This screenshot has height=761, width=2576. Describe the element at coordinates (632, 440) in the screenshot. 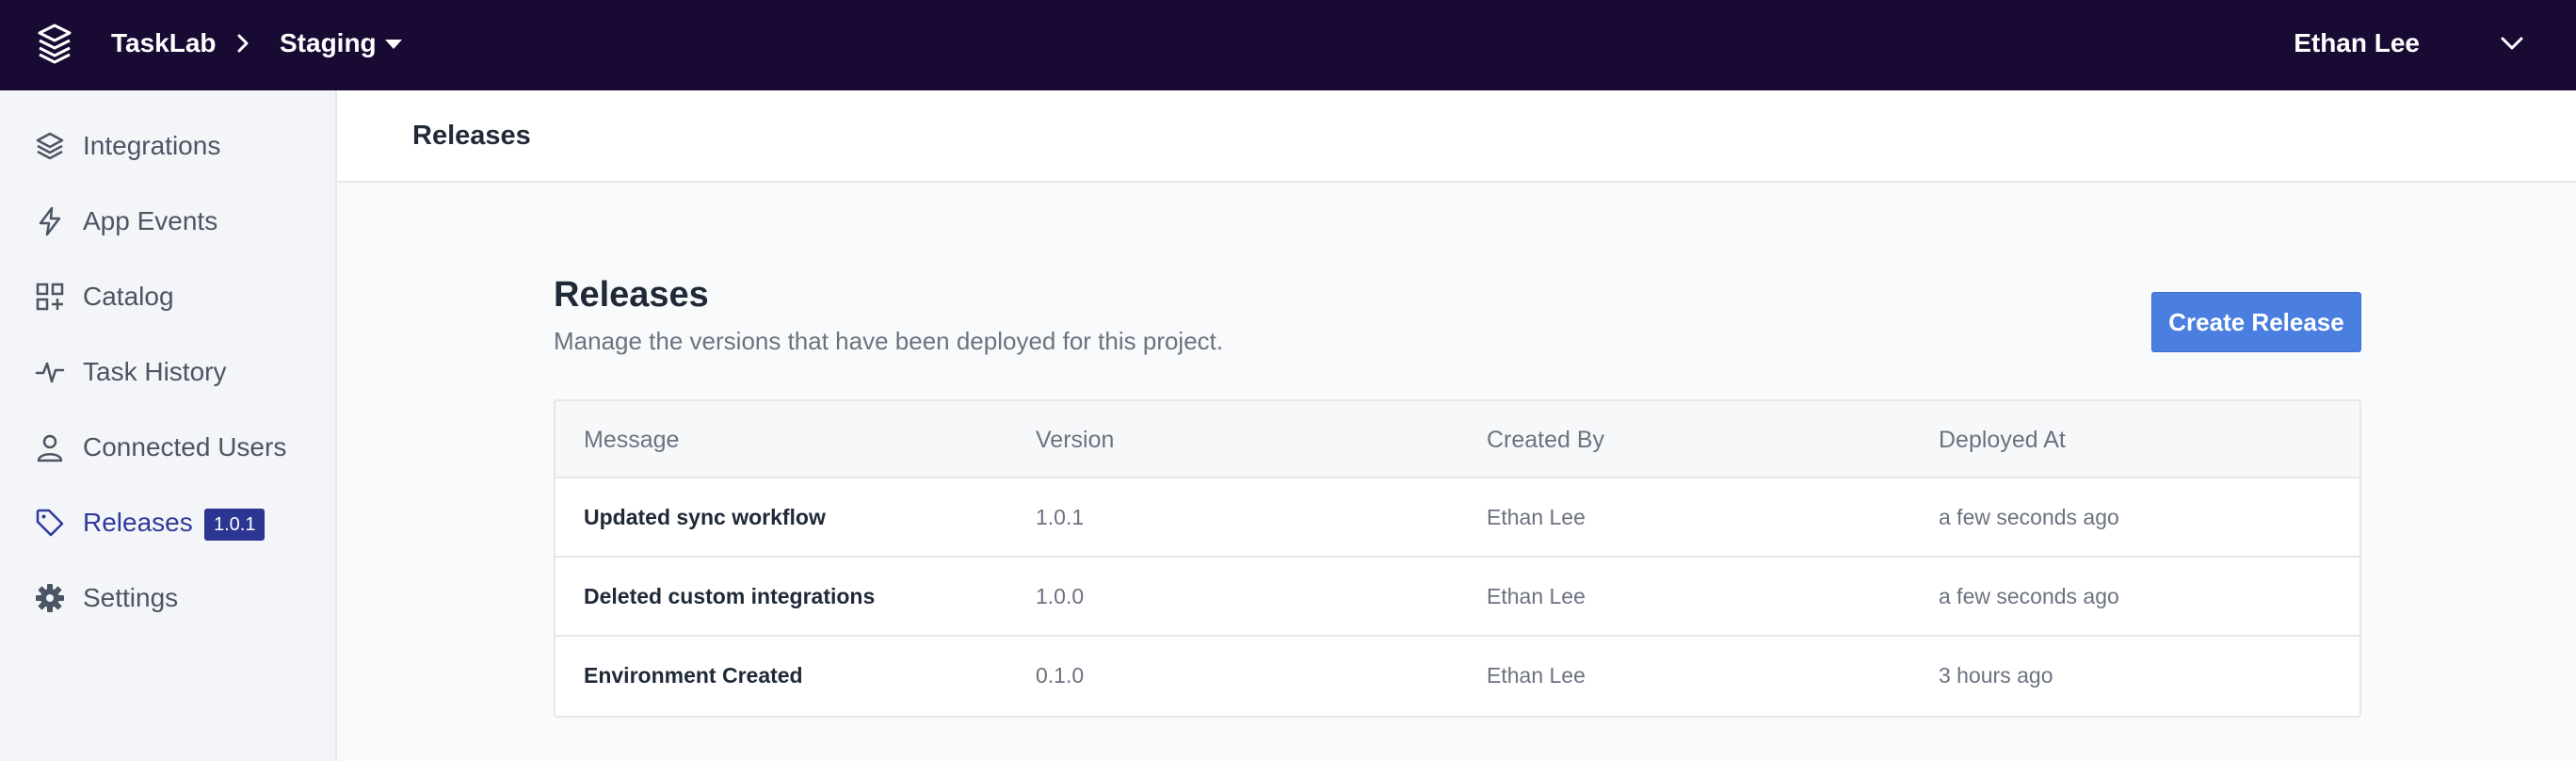

I see `column-header-message: Message` at that location.